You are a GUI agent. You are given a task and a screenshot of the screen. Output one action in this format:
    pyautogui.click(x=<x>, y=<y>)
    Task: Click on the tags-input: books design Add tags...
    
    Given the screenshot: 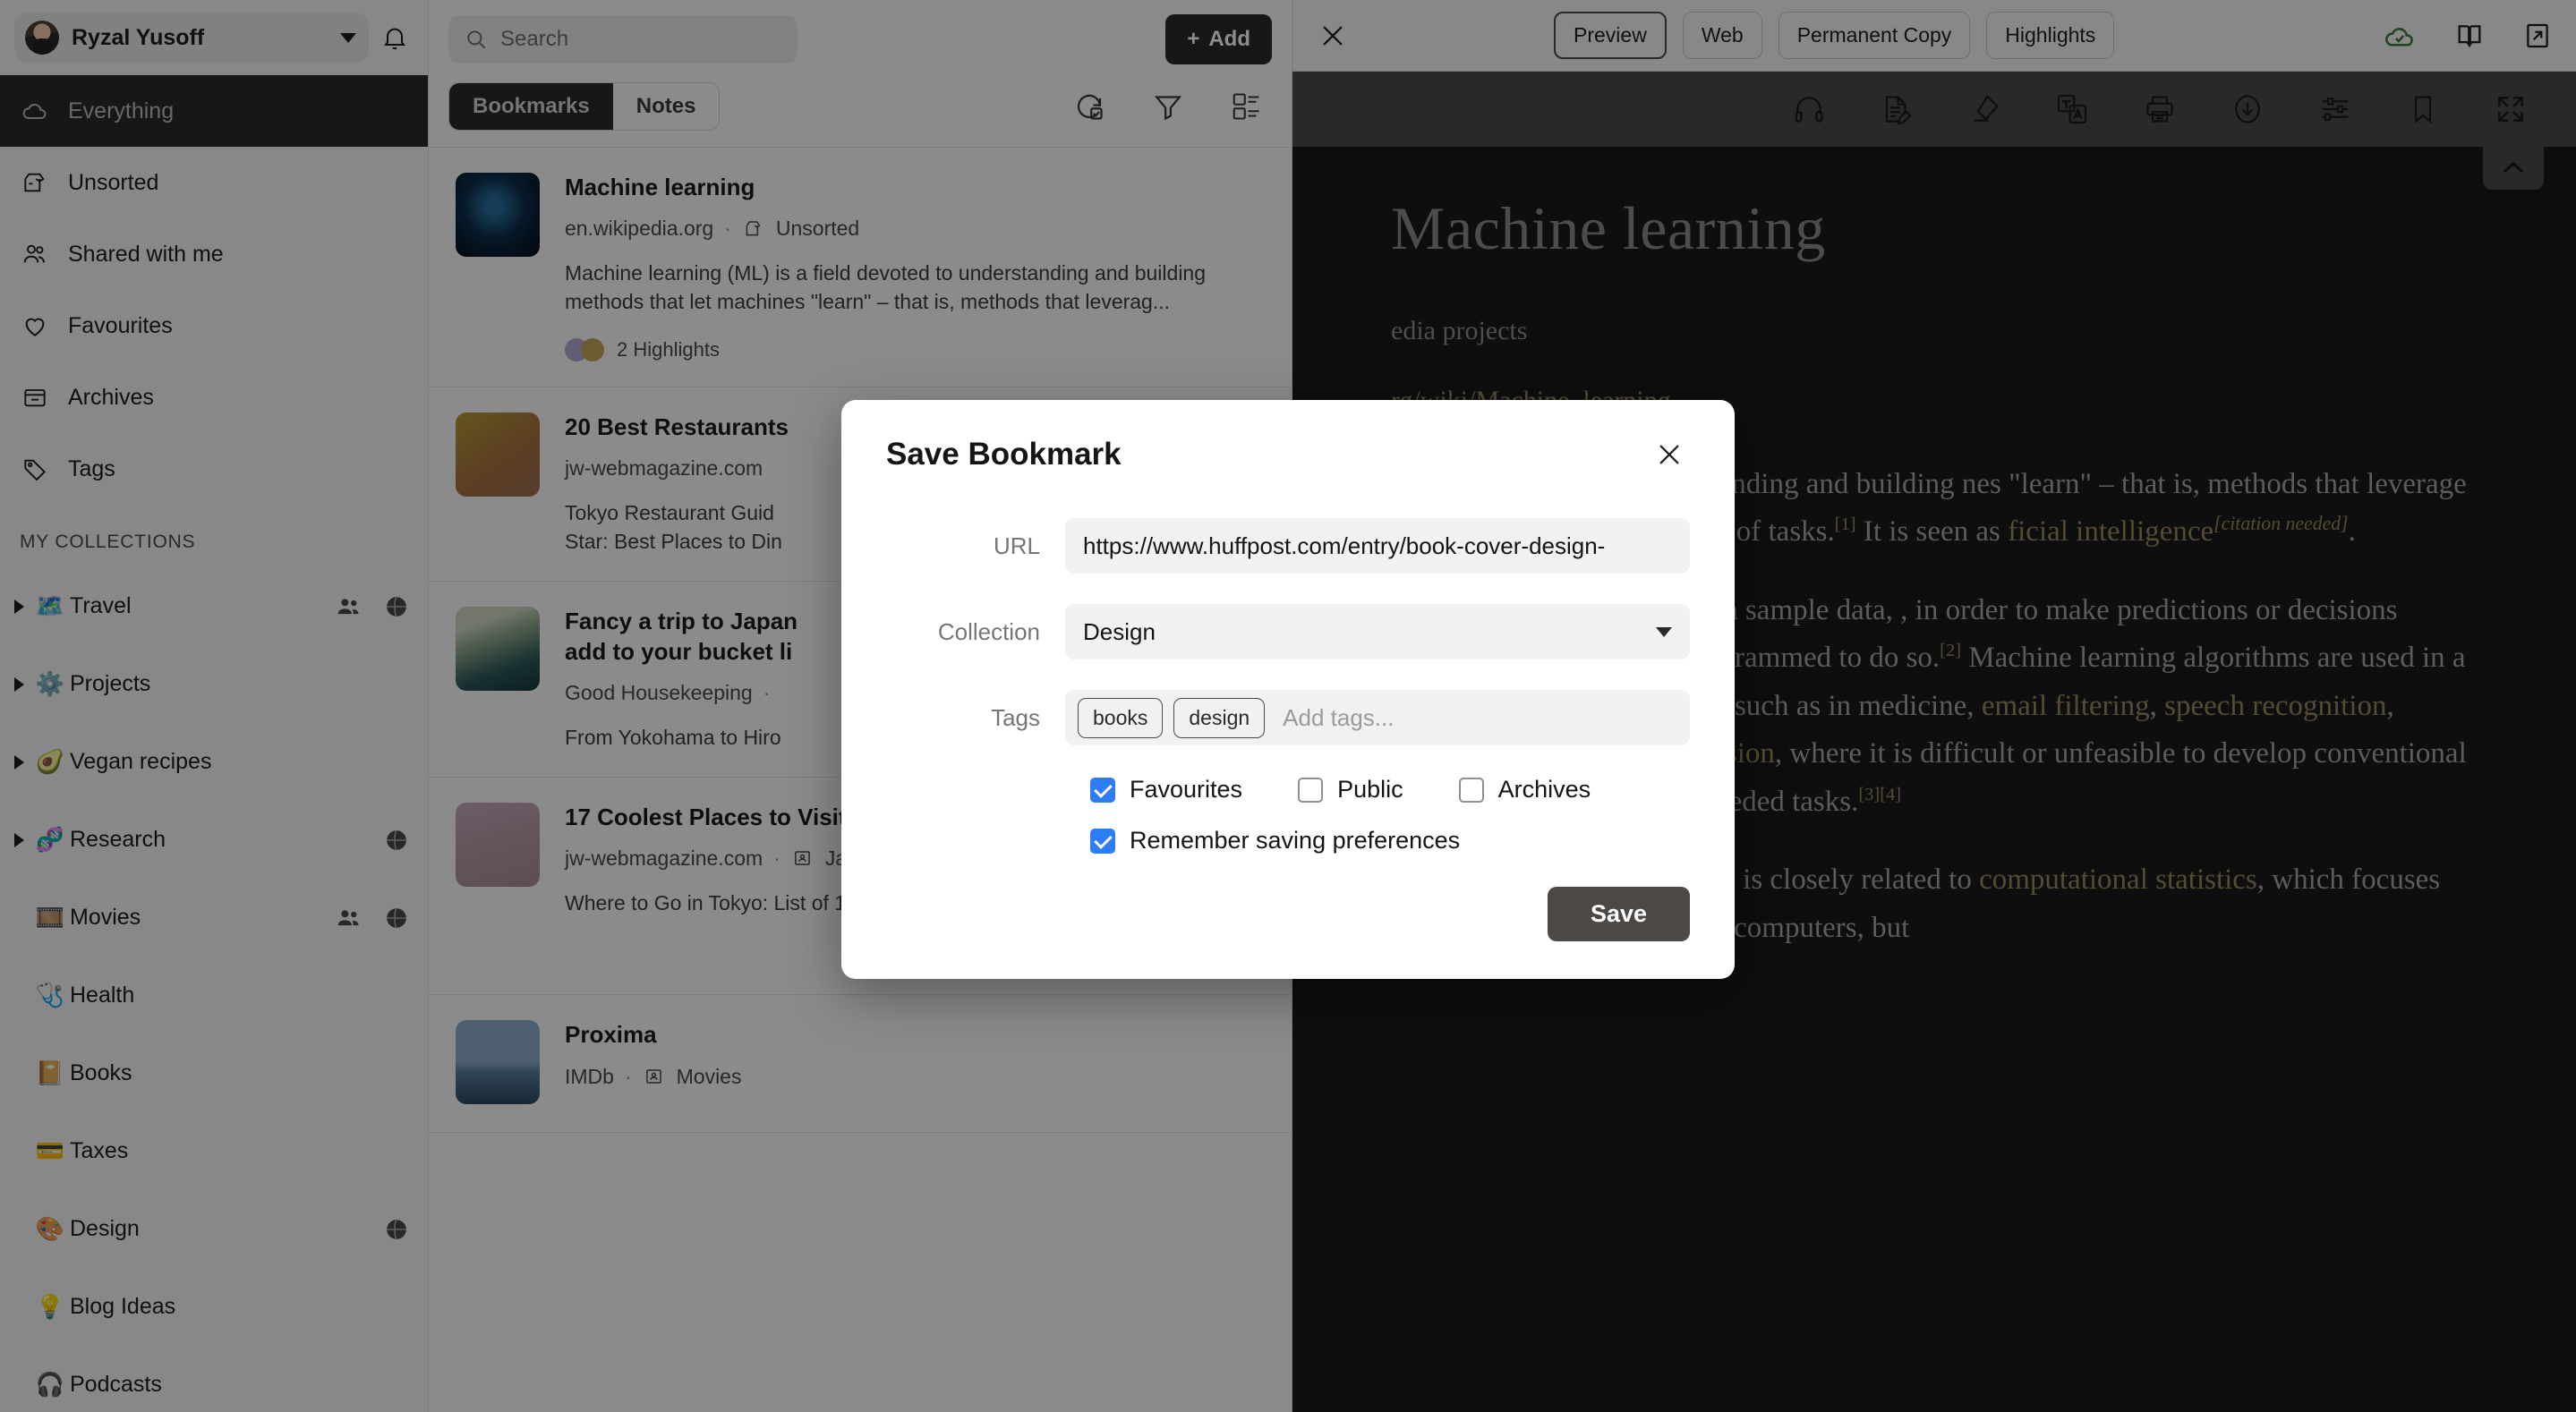 What is the action you would take?
    pyautogui.click(x=1377, y=717)
    